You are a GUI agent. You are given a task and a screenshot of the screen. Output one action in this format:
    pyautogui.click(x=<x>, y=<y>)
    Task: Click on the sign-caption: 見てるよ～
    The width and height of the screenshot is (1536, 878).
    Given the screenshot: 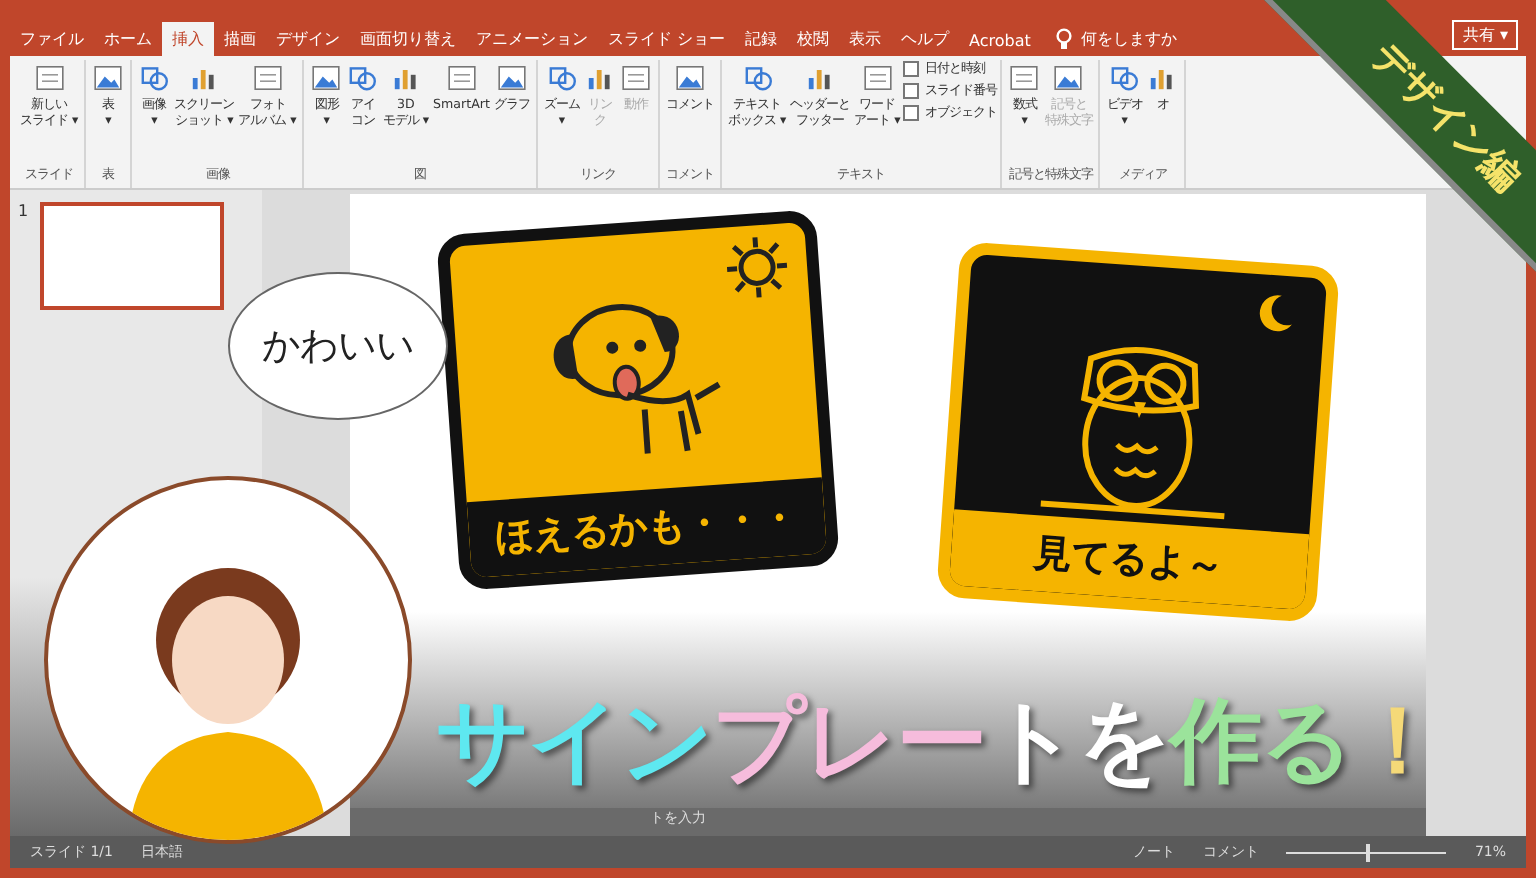 What is the action you would take?
    pyautogui.click(x=1129, y=559)
    